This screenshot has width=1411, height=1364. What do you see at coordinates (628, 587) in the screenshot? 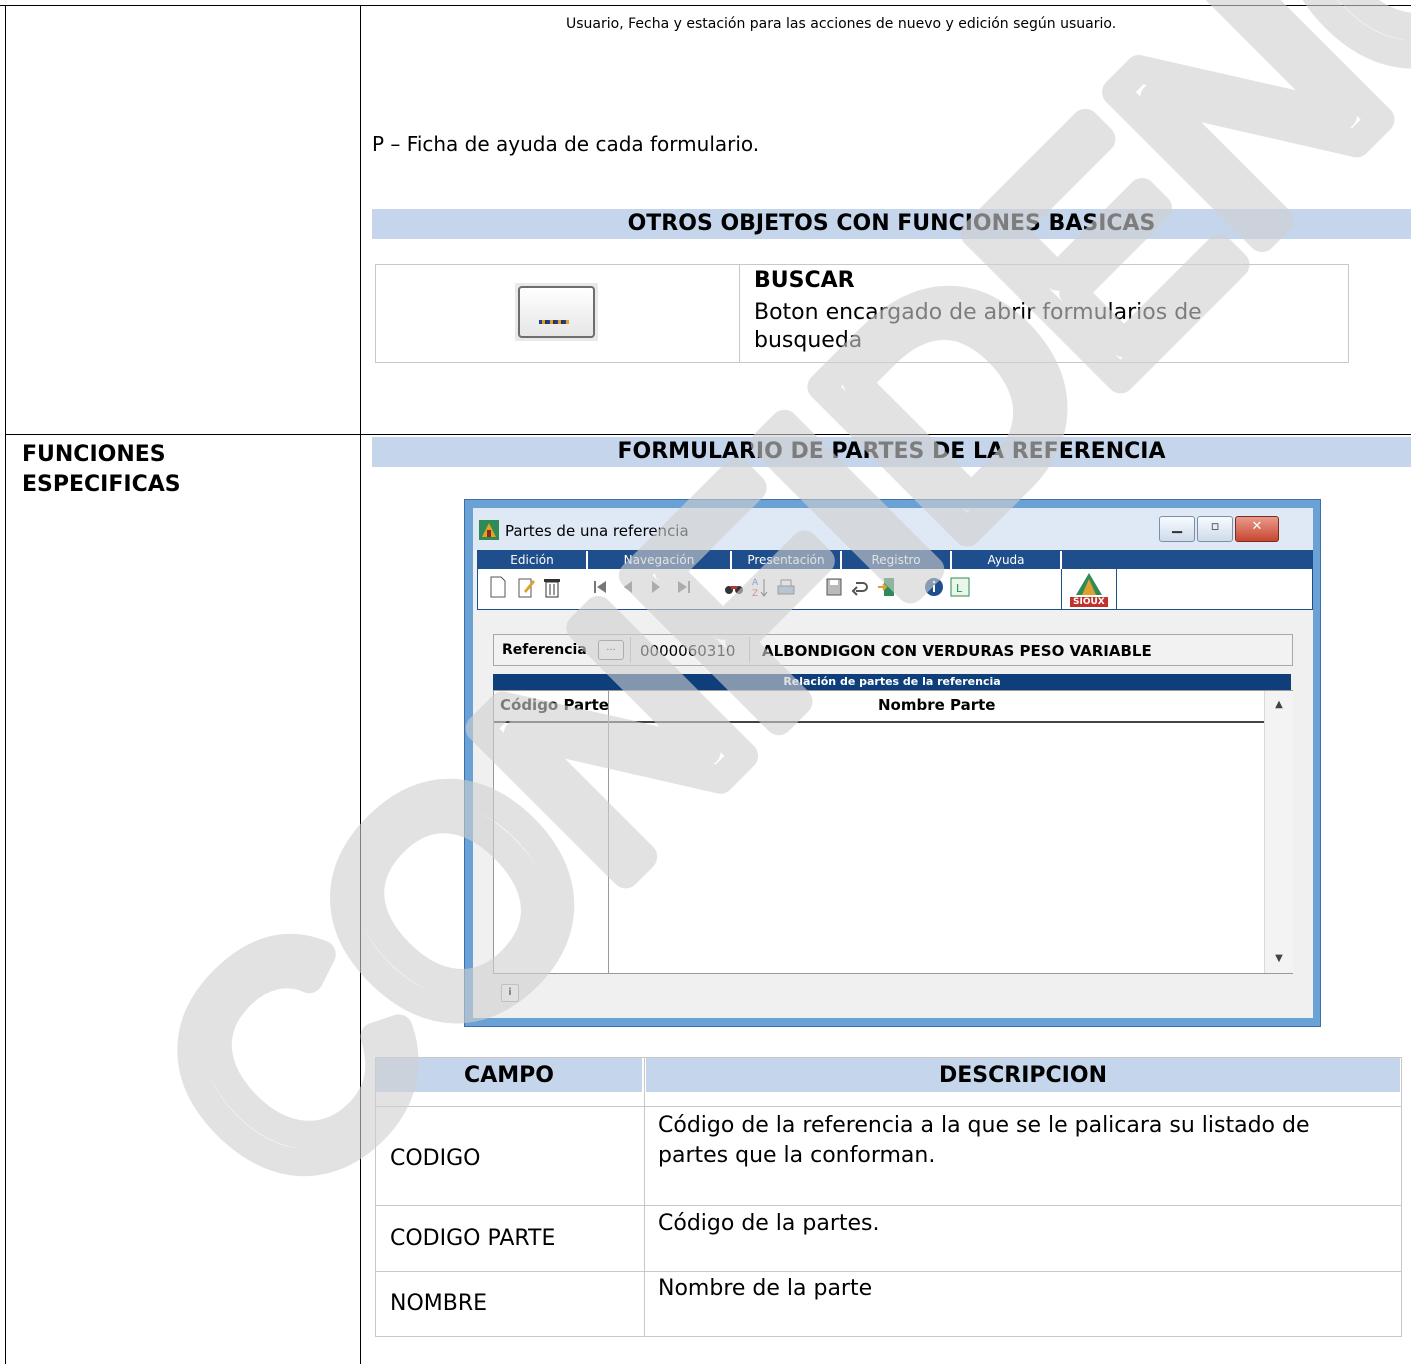
I see `previous-record-icon` at bounding box center [628, 587].